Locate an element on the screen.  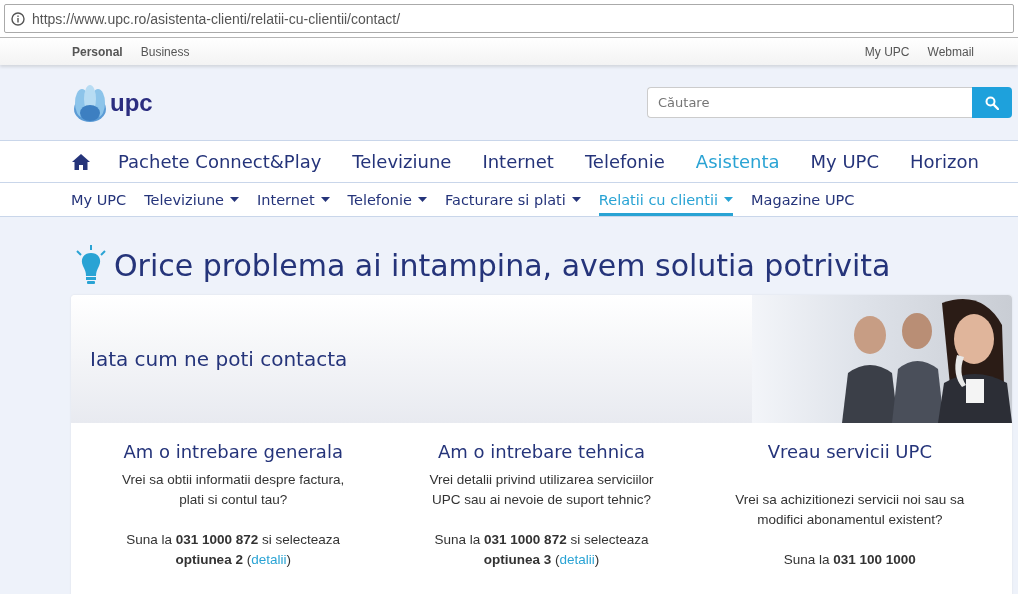
nav-tab: Pachete Connect&Play is located at coordinates (220, 161).